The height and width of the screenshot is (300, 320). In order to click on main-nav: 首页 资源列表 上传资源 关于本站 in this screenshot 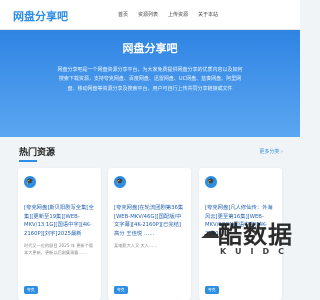, I will do `click(168, 14)`.